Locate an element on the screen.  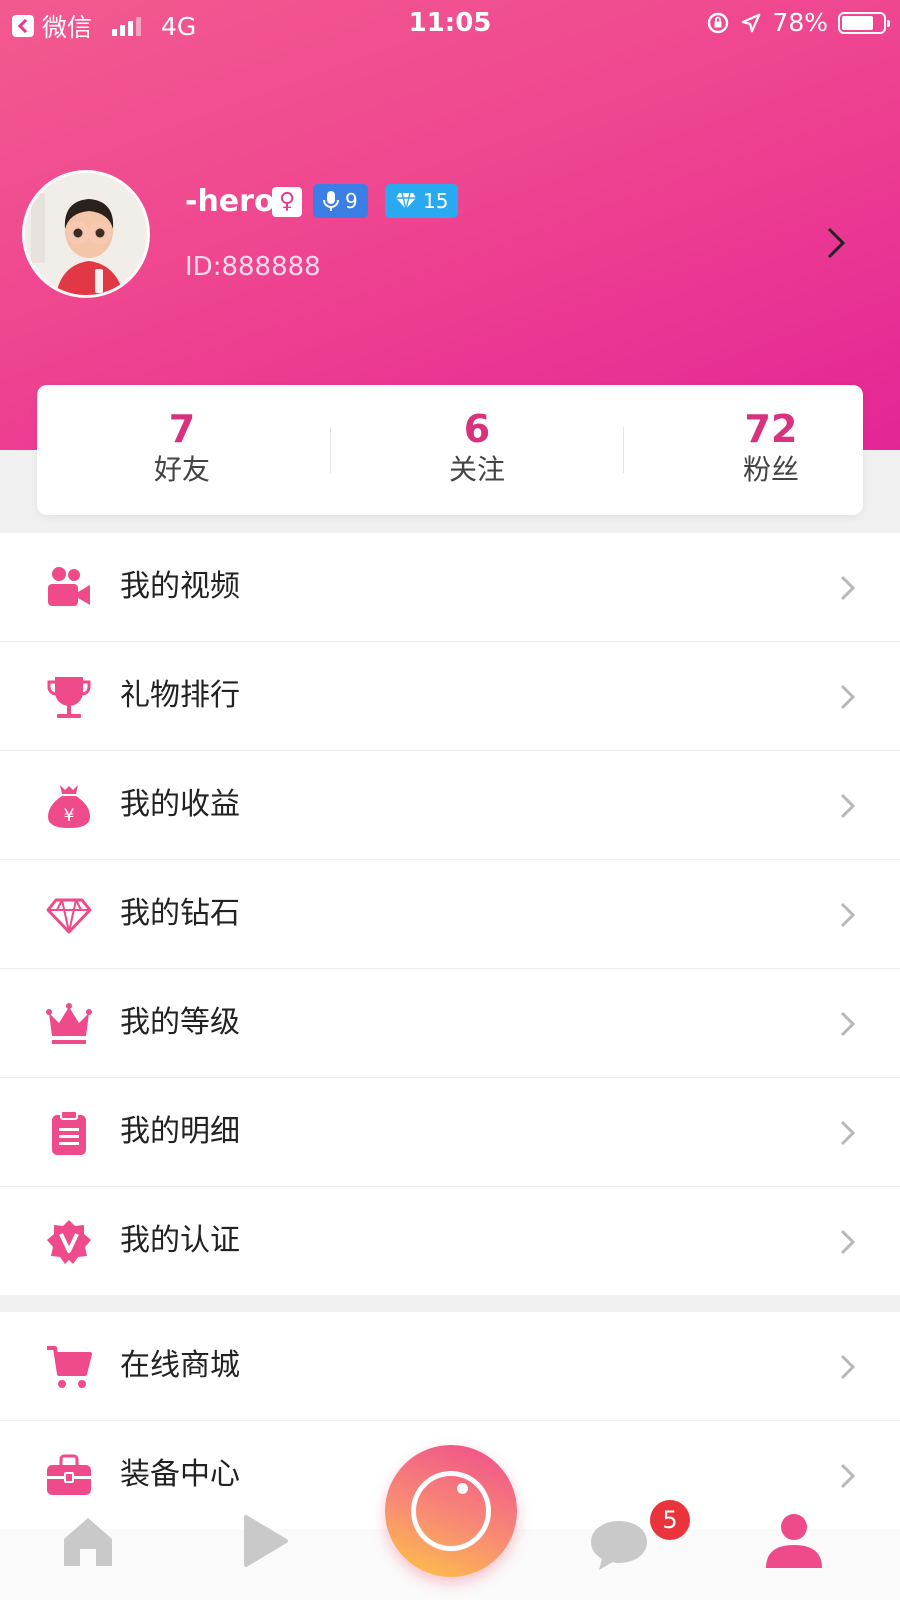
female-gender-icon: ♀ is located at coordinates (287, 202).